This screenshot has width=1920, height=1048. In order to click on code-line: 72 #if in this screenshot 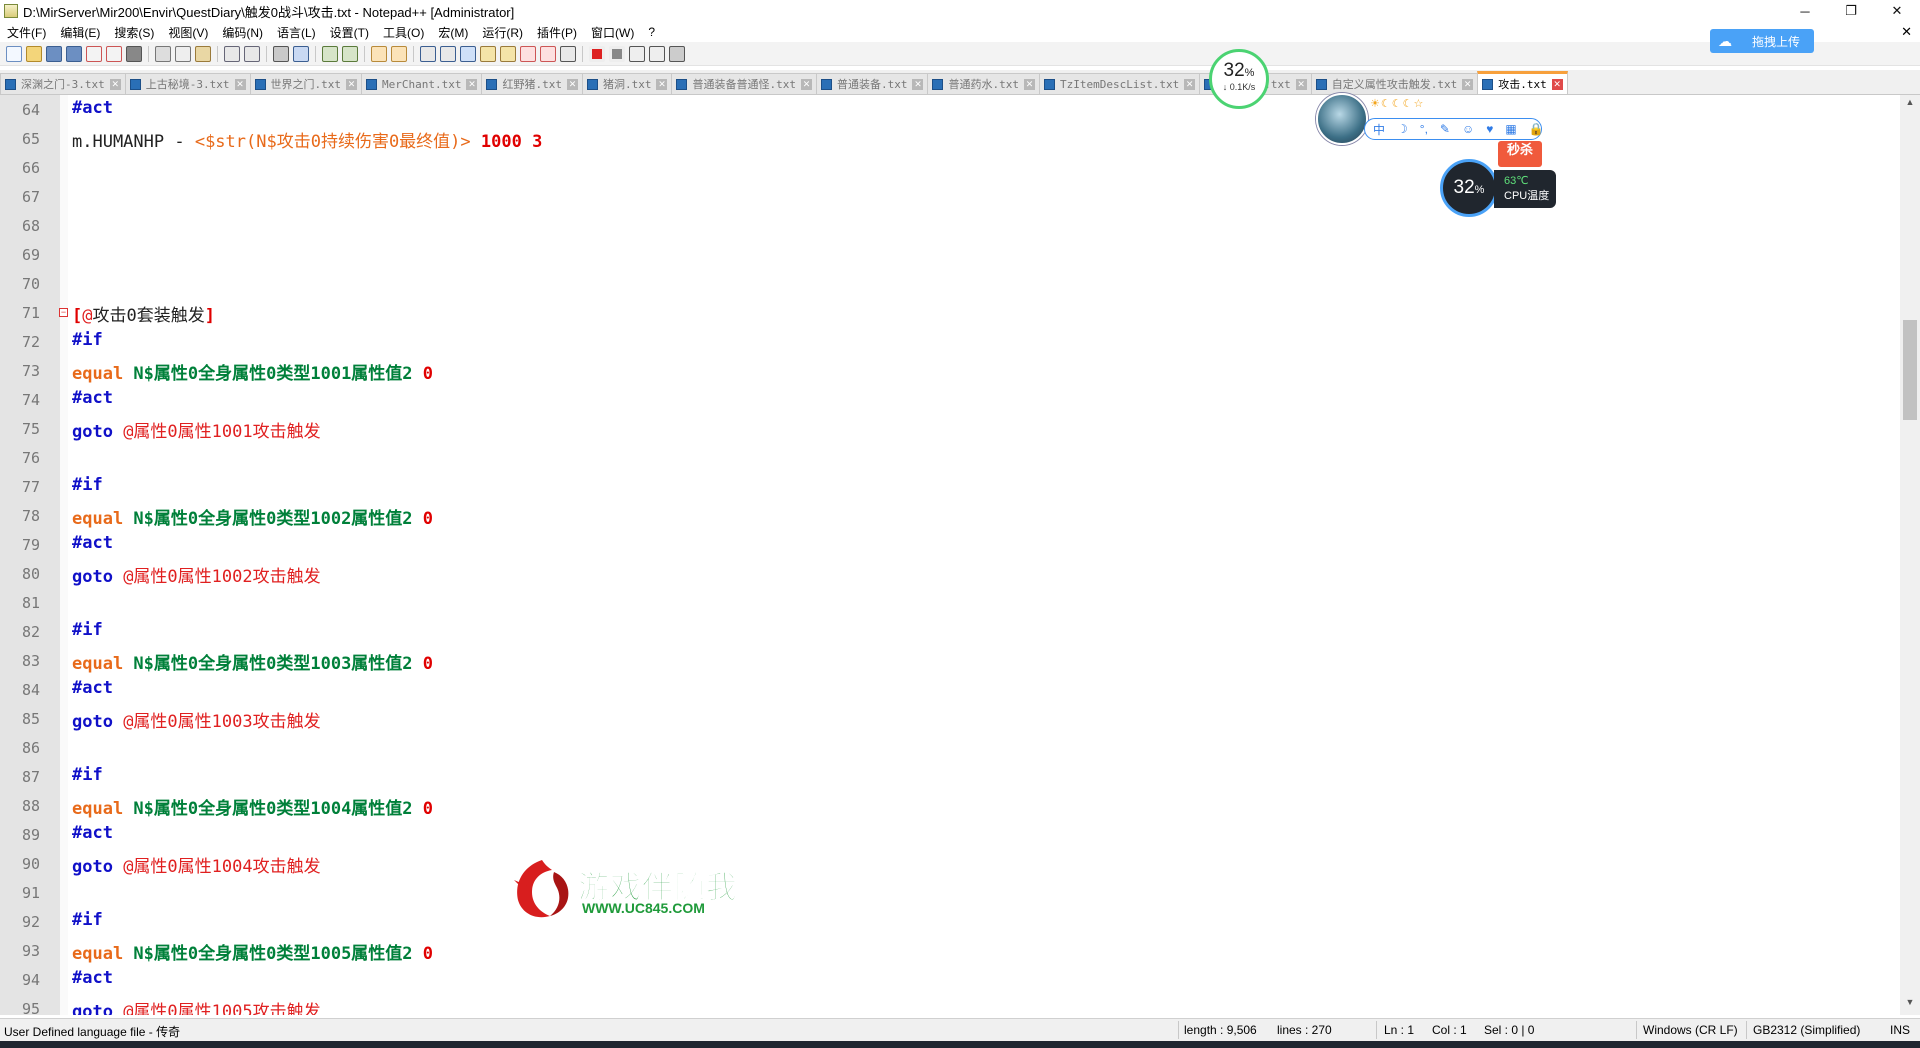, I will do `click(949, 341)`.